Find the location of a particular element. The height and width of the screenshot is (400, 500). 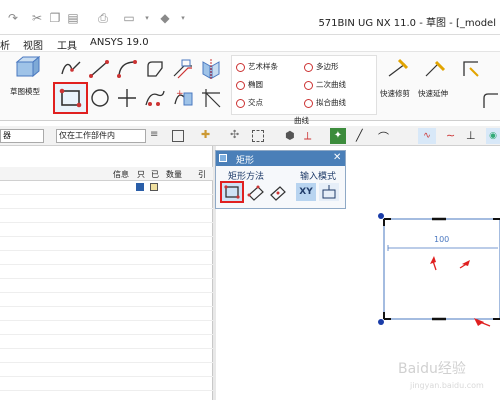

center-method-button is located at coordinates (278, 192).